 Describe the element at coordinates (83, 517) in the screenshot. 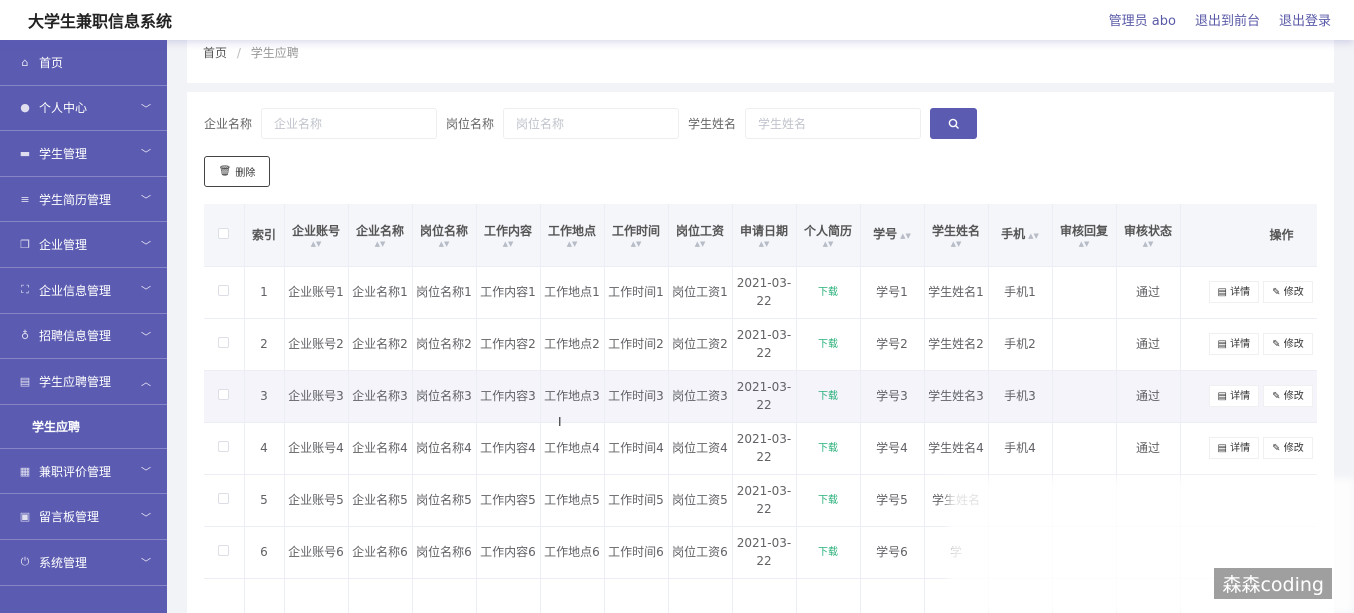

I see `sidebar-item-9: ▣ 留言板管理 ﹀` at that location.